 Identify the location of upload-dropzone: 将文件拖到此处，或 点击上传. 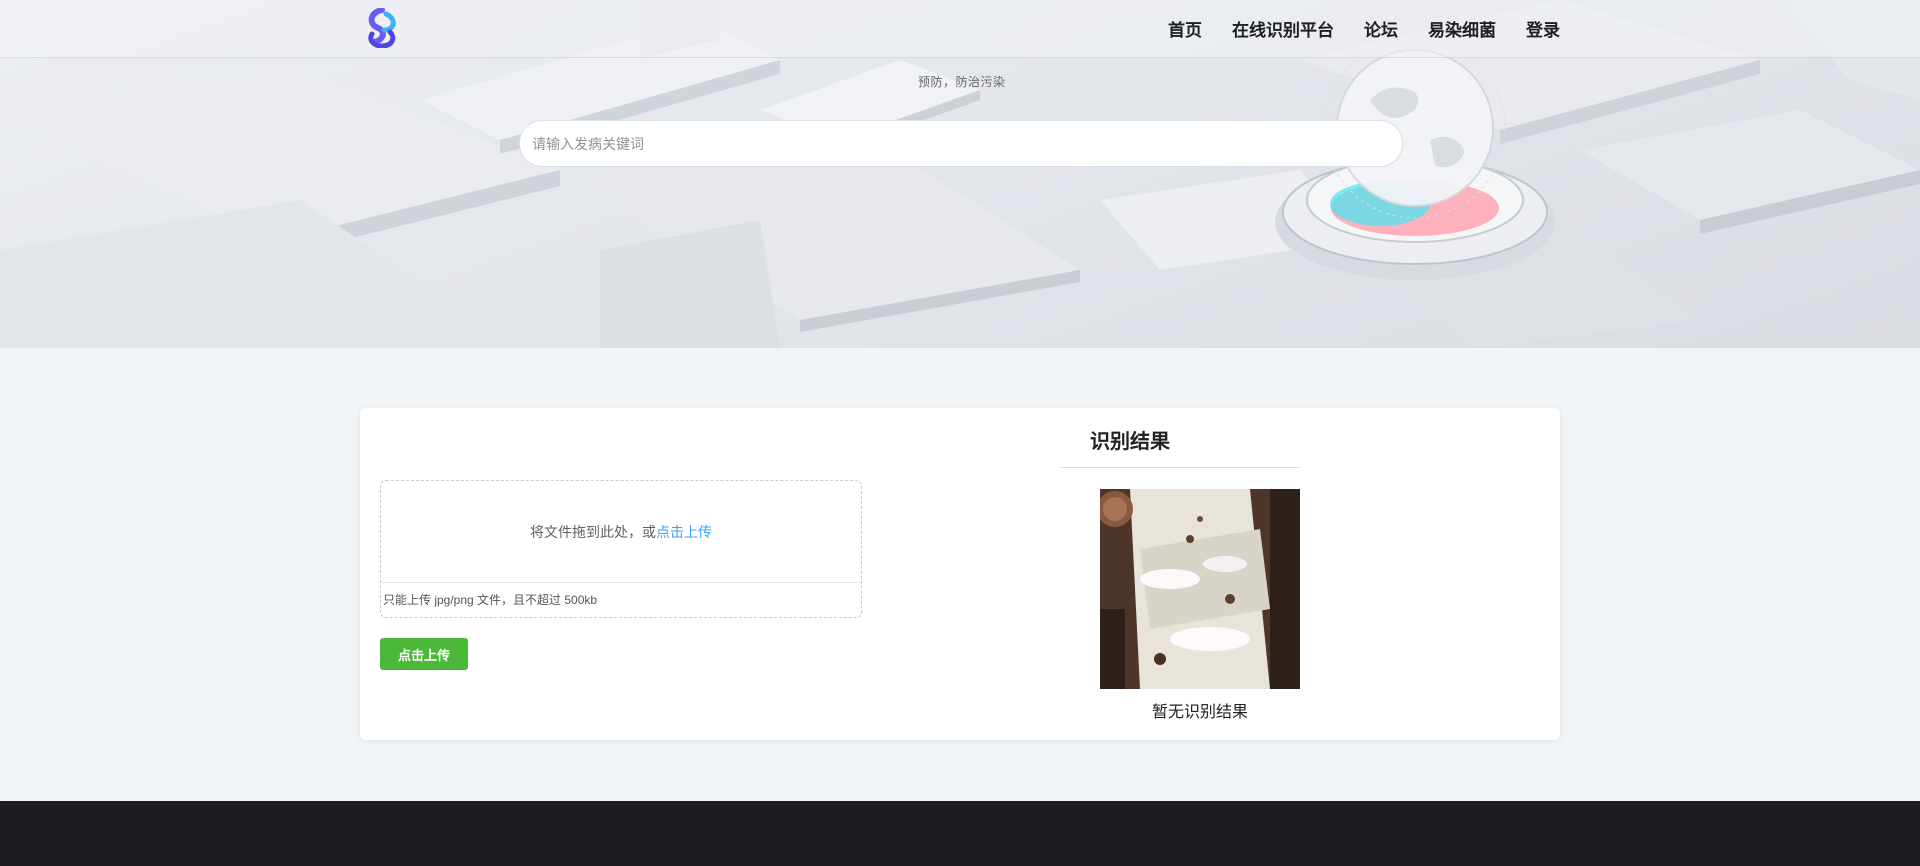
(621, 532).